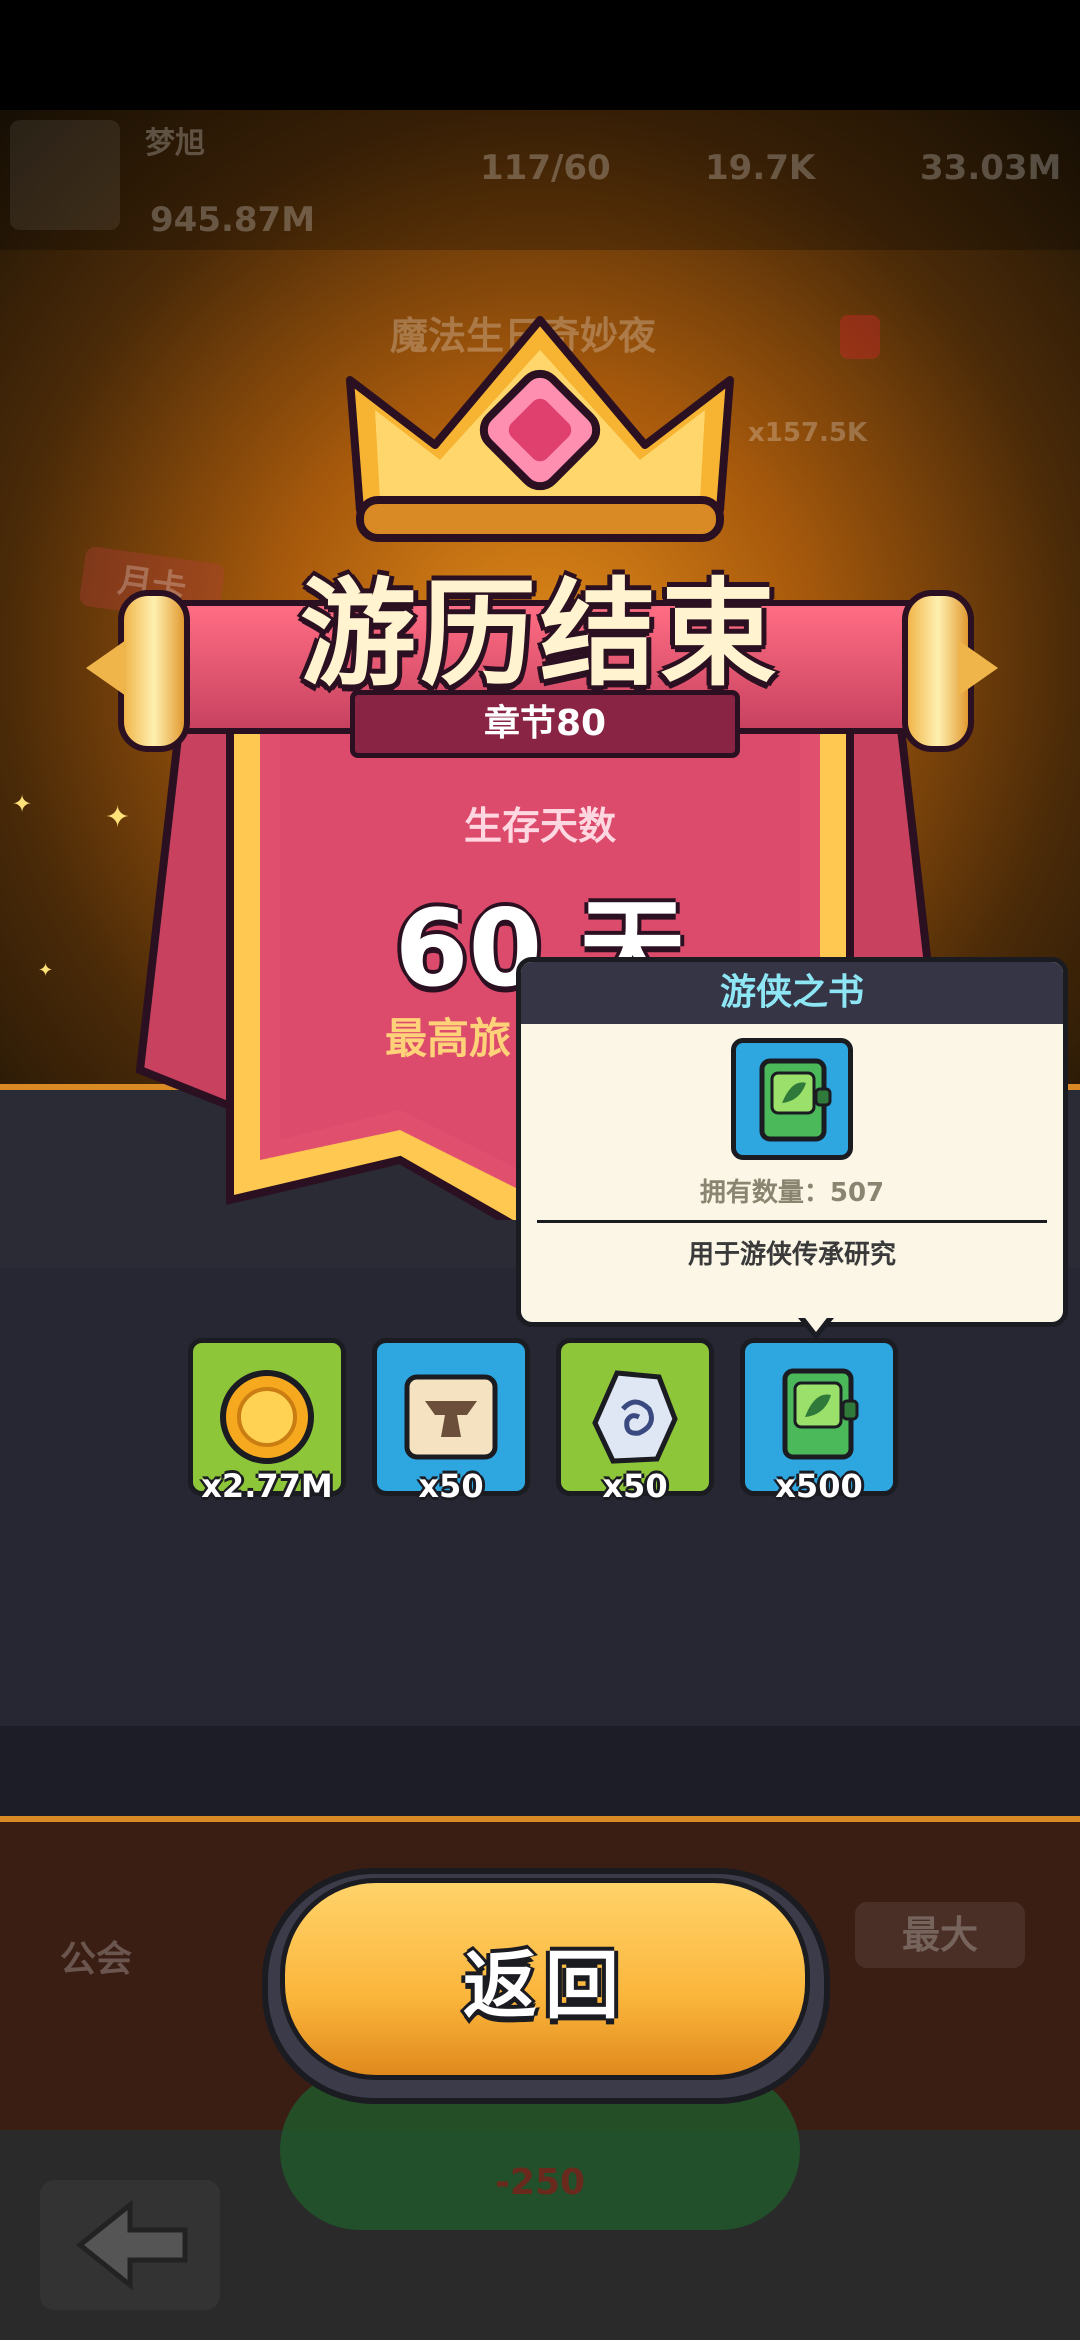  I want to click on reward-coin: x2.77M, so click(267, 1421).